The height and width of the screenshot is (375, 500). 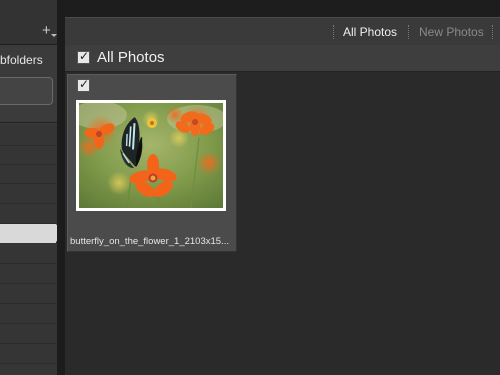 I want to click on section-header: ✓ All Photos, so click(x=282, y=58).